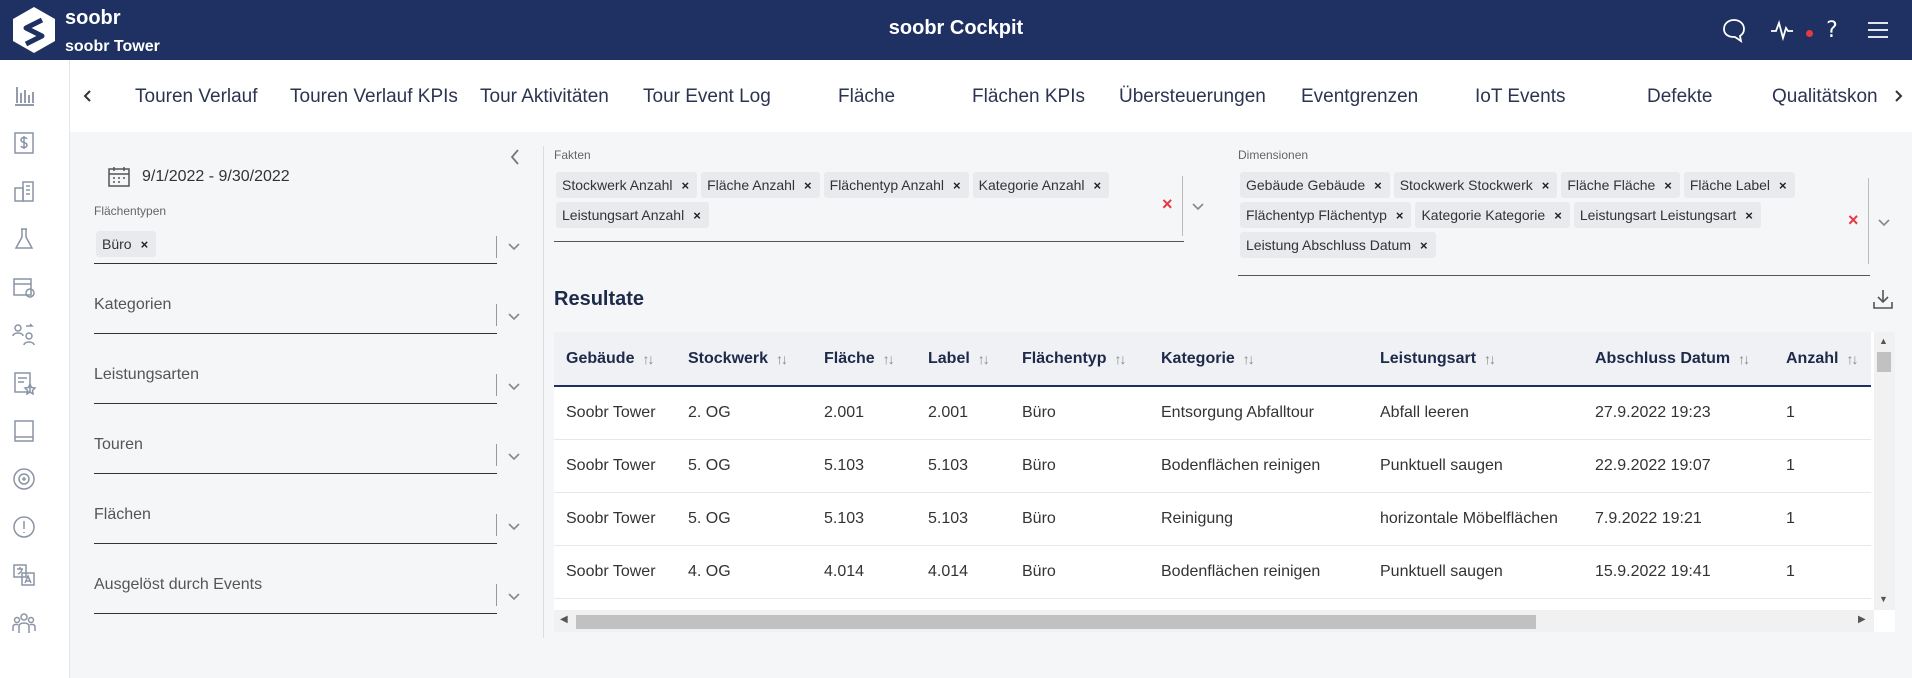 The height and width of the screenshot is (678, 1912). I want to click on download-icon, so click(1883, 299).